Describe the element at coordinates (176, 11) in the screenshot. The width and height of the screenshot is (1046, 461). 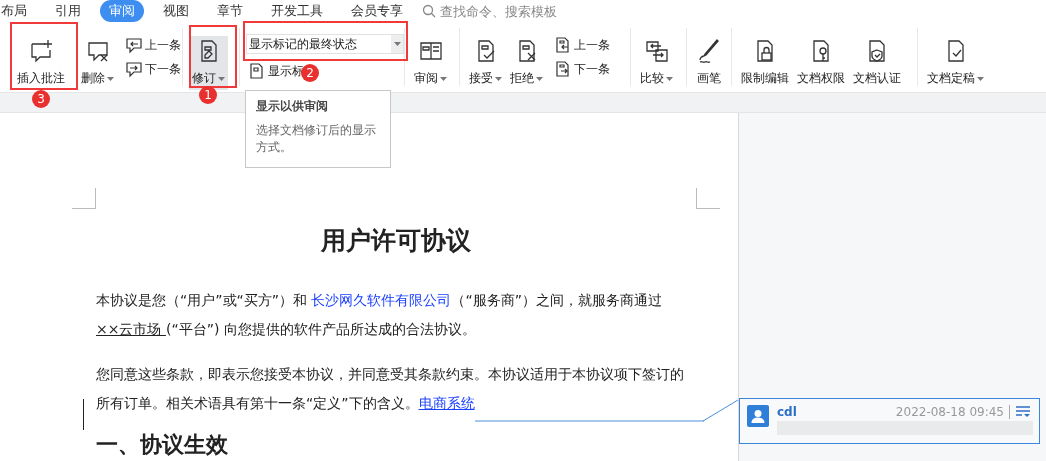
I see `menu-tab: 视图` at that location.